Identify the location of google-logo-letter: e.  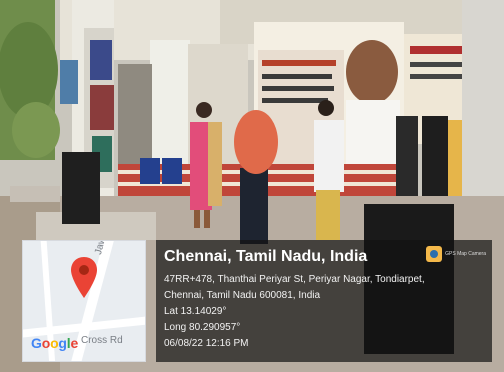
(74, 343).